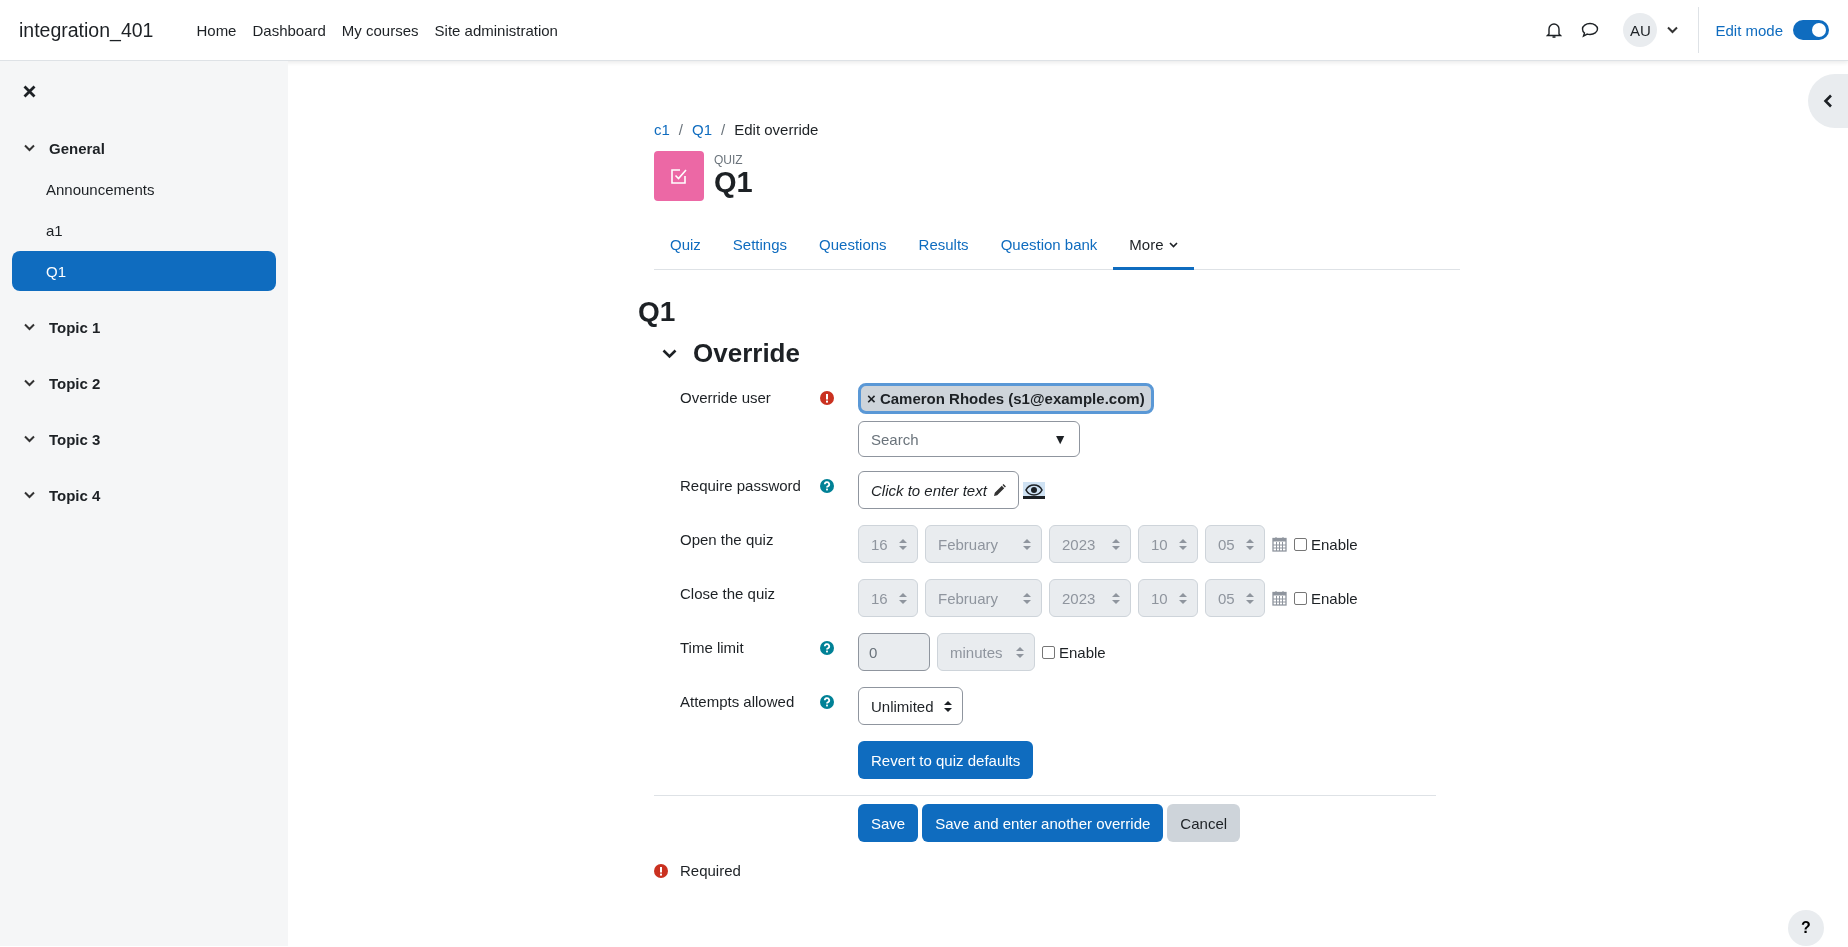  I want to click on field-label: Time limit, so click(712, 647).